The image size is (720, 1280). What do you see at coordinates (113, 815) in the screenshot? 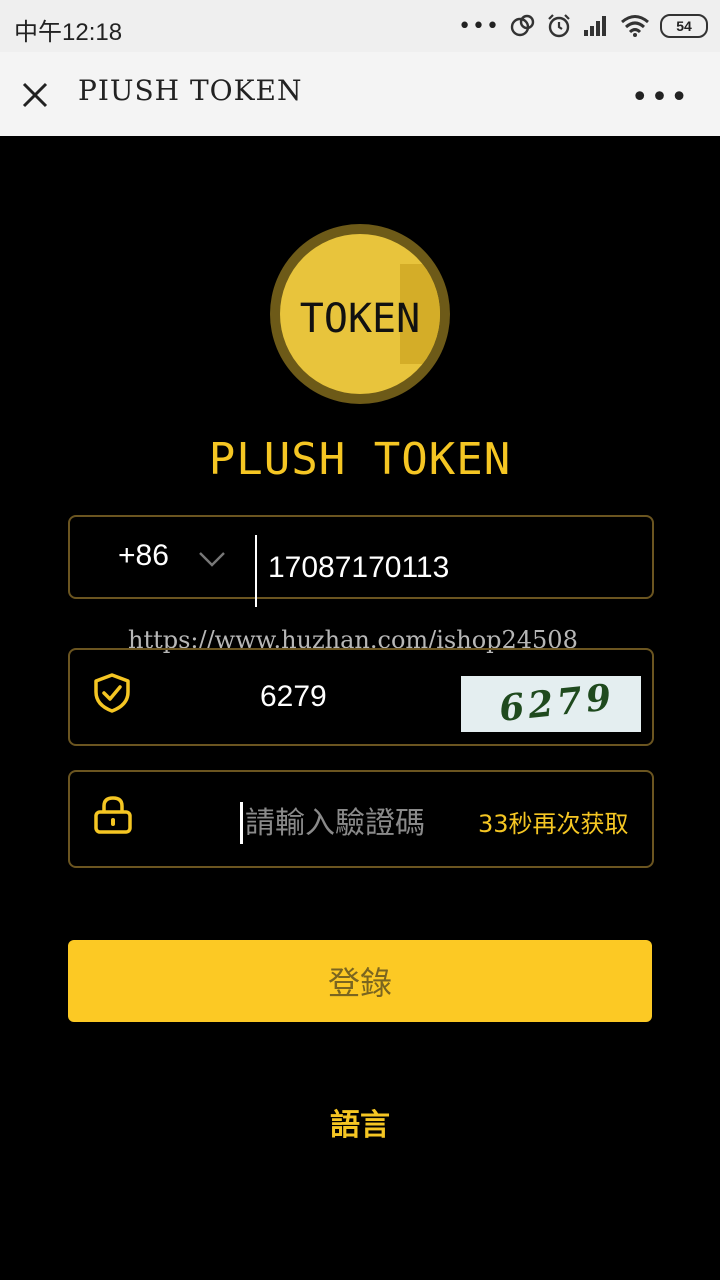
I see `lock-icon` at bounding box center [113, 815].